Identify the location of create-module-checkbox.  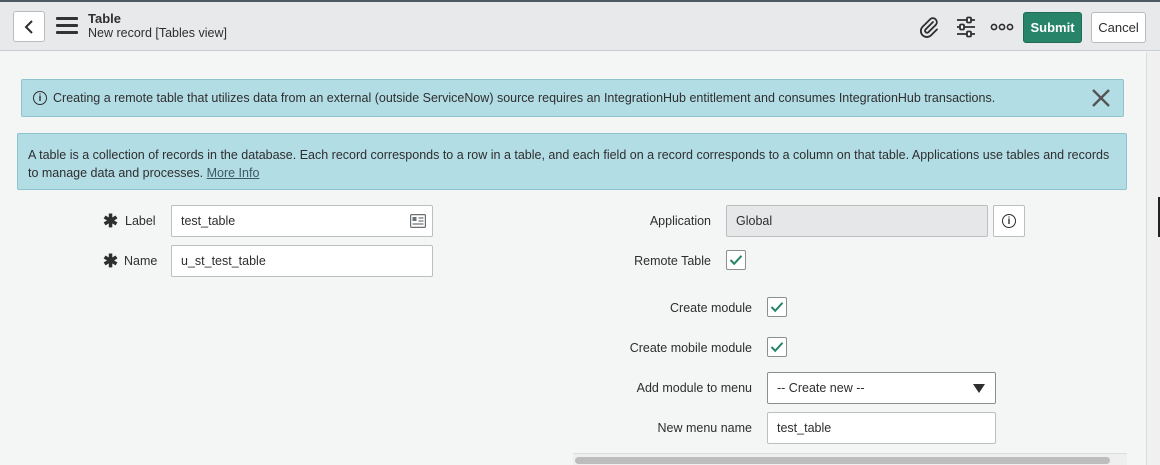
(777, 307).